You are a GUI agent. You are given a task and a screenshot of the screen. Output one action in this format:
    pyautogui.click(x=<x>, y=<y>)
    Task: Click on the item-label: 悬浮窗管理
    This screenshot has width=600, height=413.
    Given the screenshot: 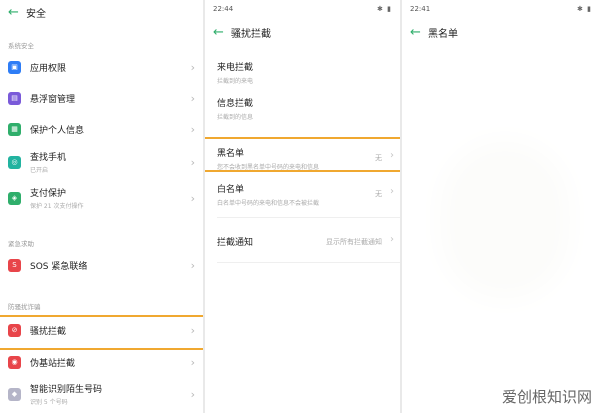 What is the action you would take?
    pyautogui.click(x=53, y=99)
    